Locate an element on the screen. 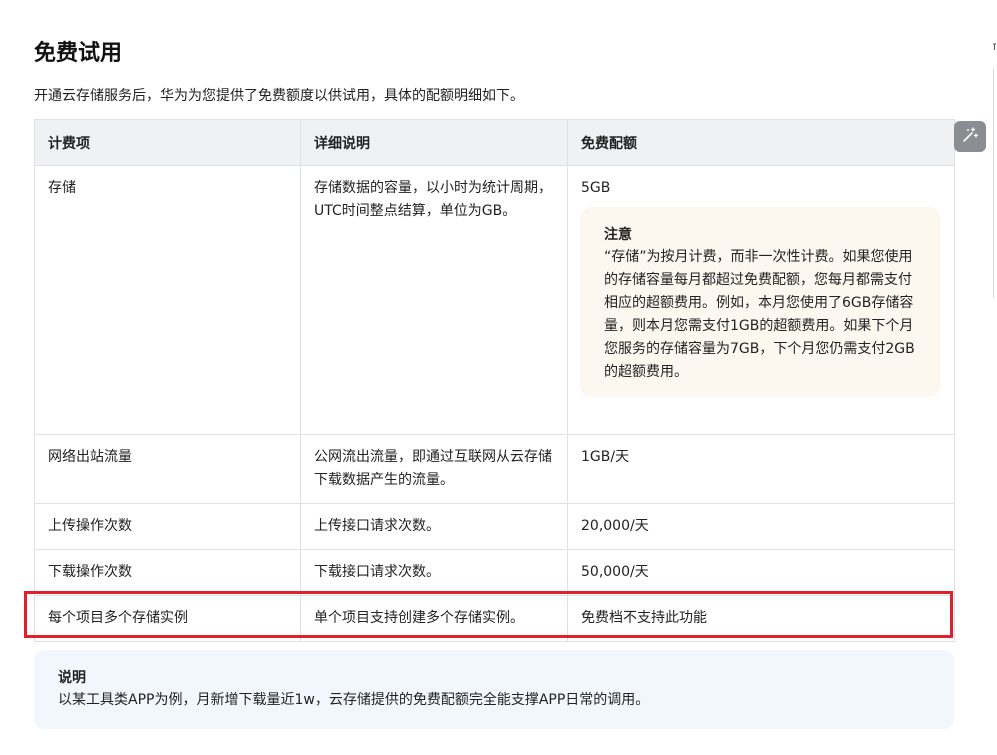  cell-quota: 1GB/天 is located at coordinates (761, 469).